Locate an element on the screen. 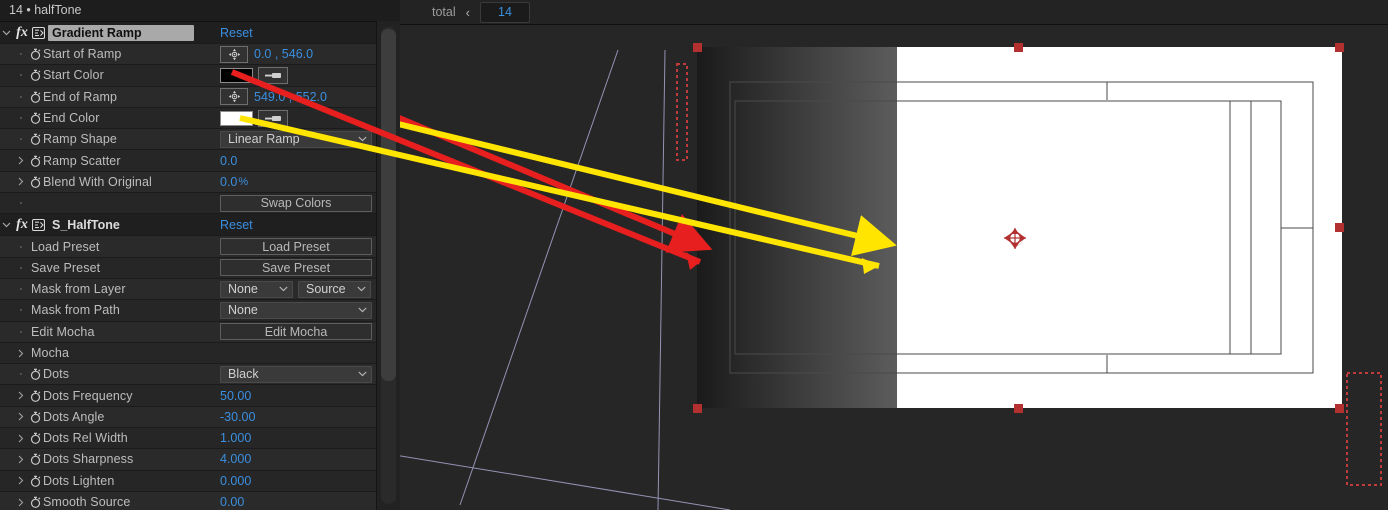 The height and width of the screenshot is (510, 1388). param-row-mask-from-layer: Mask from Layer None Source is located at coordinates (188, 289).